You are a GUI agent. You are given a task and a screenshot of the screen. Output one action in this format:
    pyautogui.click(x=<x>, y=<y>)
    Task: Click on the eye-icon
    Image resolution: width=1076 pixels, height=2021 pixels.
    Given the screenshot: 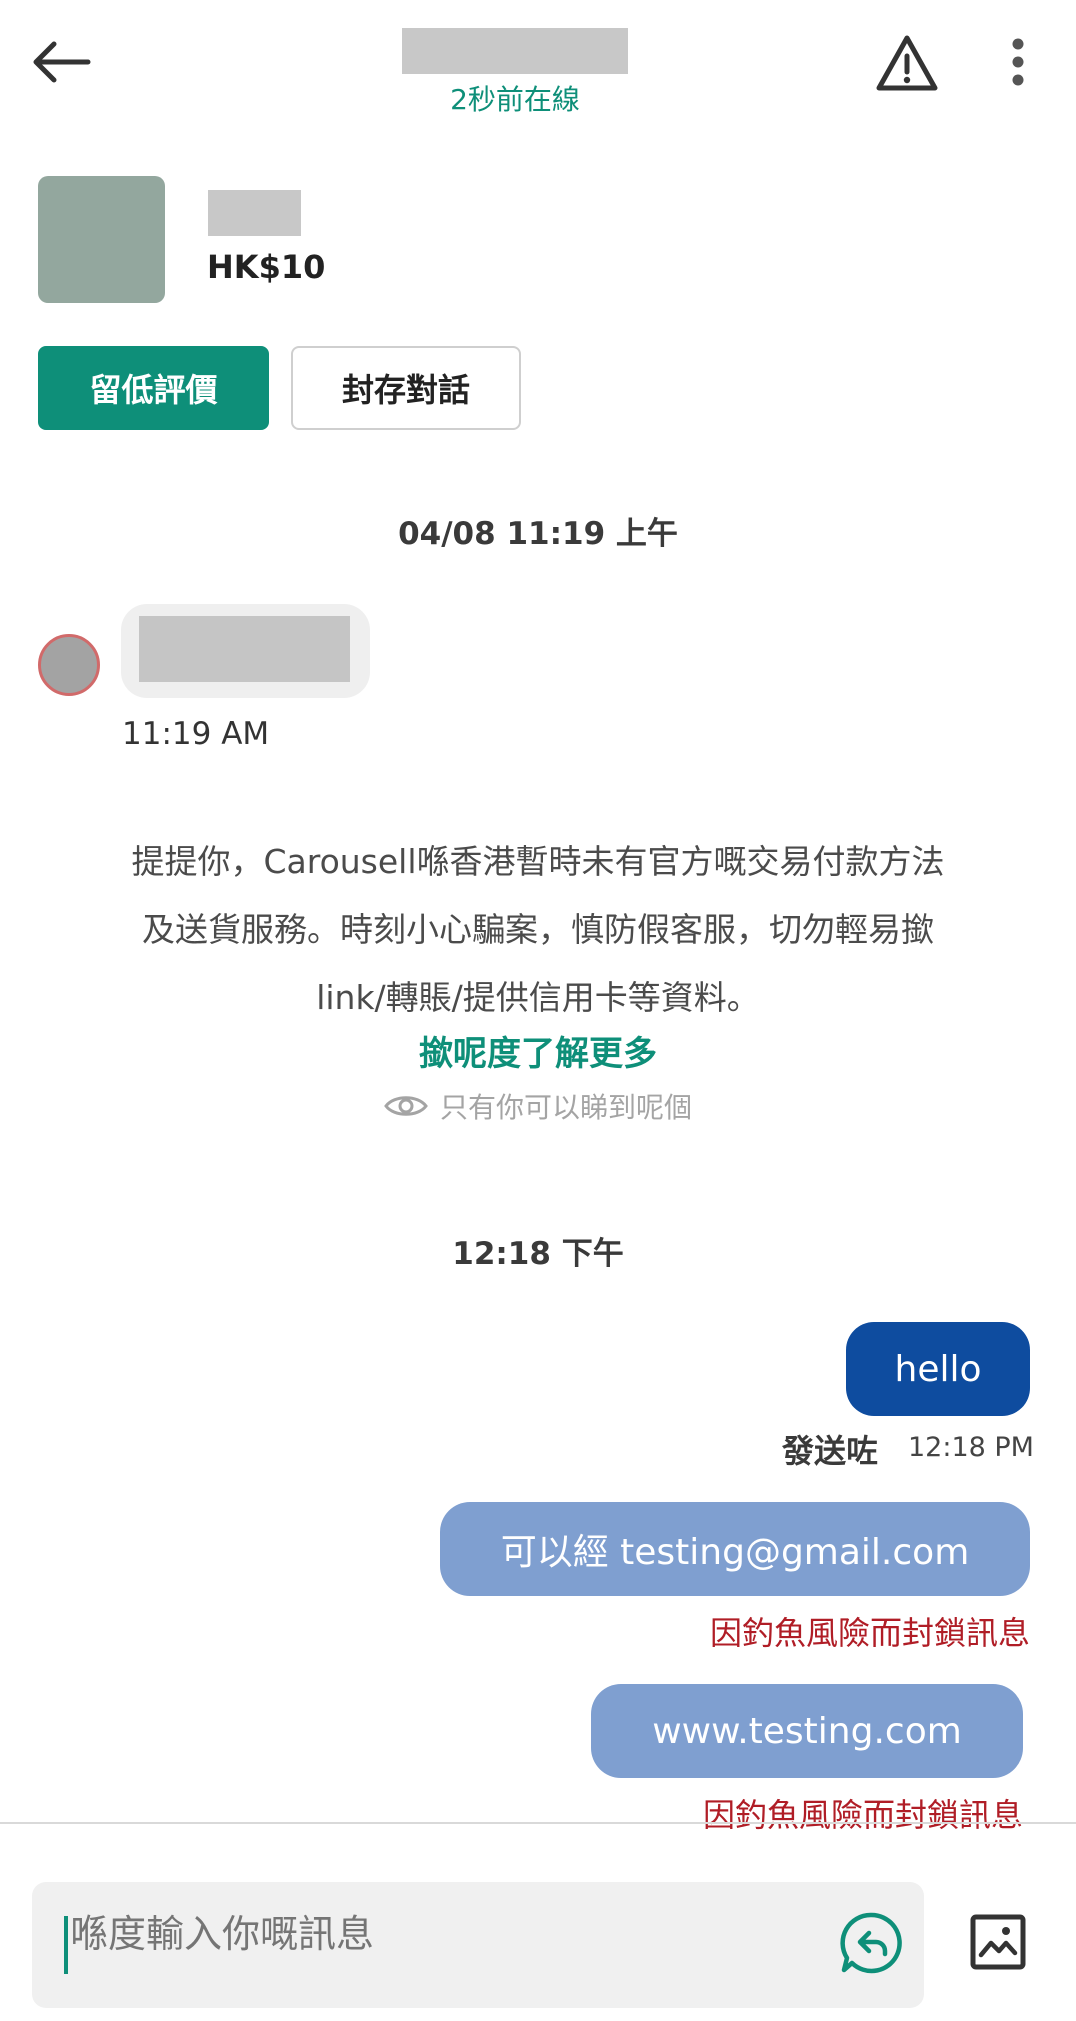 What is the action you would take?
    pyautogui.click(x=406, y=1106)
    